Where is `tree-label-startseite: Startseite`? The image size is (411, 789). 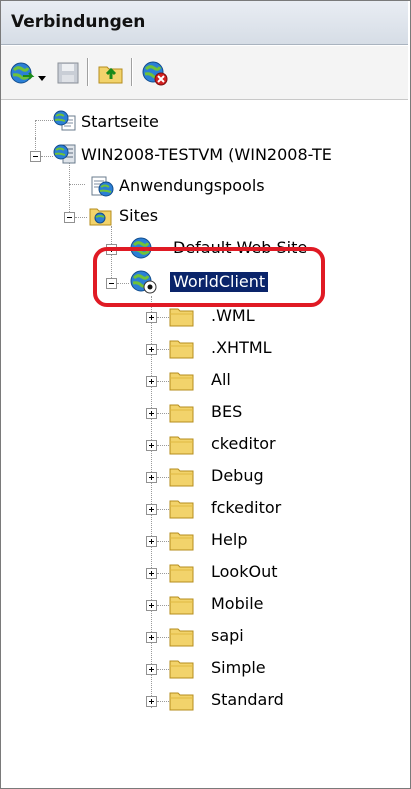 tree-label-startseite: Startseite is located at coordinates (120, 121).